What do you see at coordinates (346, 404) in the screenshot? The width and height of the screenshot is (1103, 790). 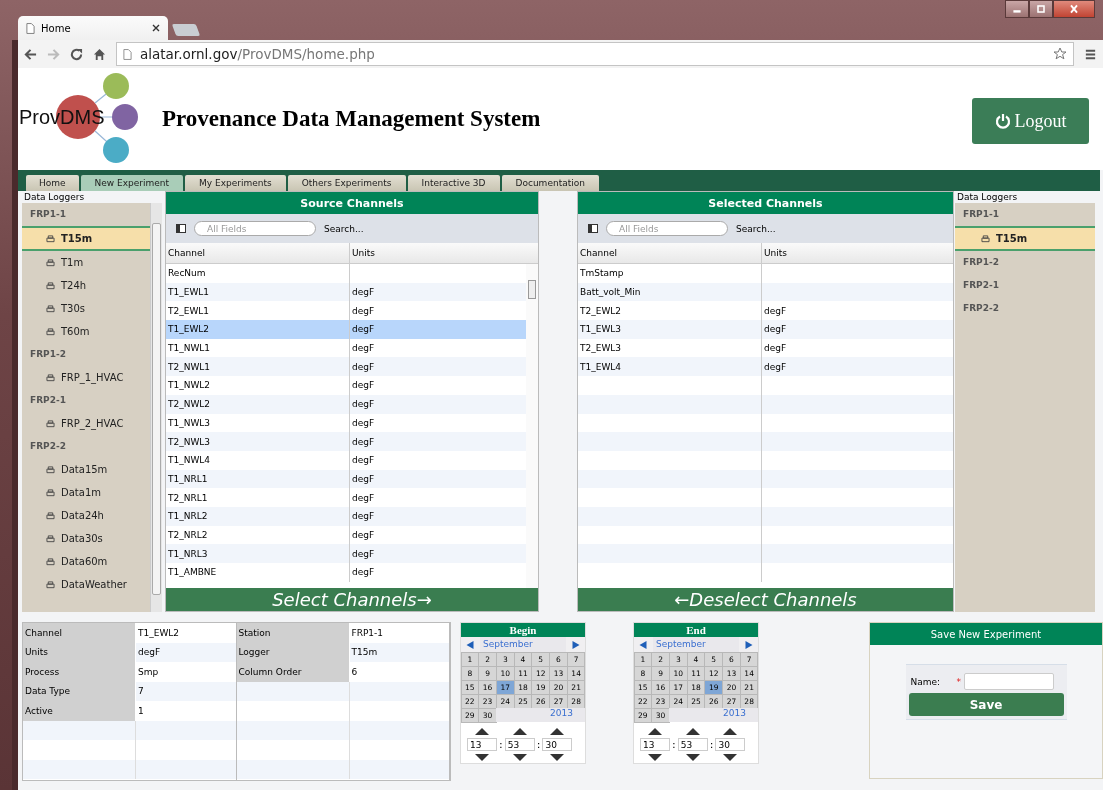 I see `table-row: T2_NWL2 degF` at bounding box center [346, 404].